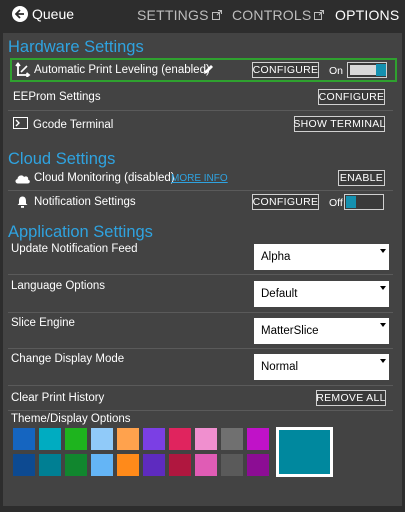 This screenshot has height=512, width=405. Describe the element at coordinates (367, 70) in the screenshot. I see `auto-leveling-toggle` at that location.